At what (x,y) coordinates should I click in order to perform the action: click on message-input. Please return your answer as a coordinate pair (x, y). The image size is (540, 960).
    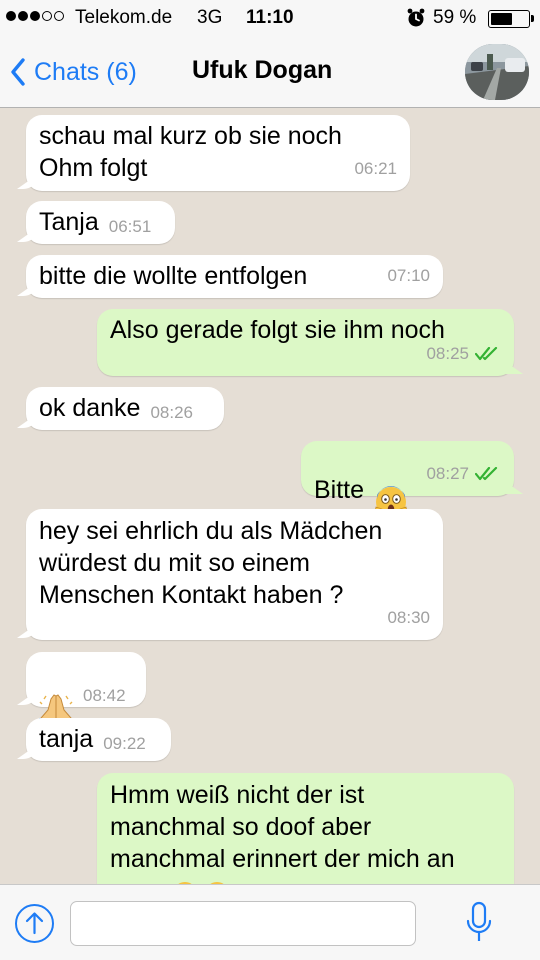
    Looking at the image, I should click on (243, 923).